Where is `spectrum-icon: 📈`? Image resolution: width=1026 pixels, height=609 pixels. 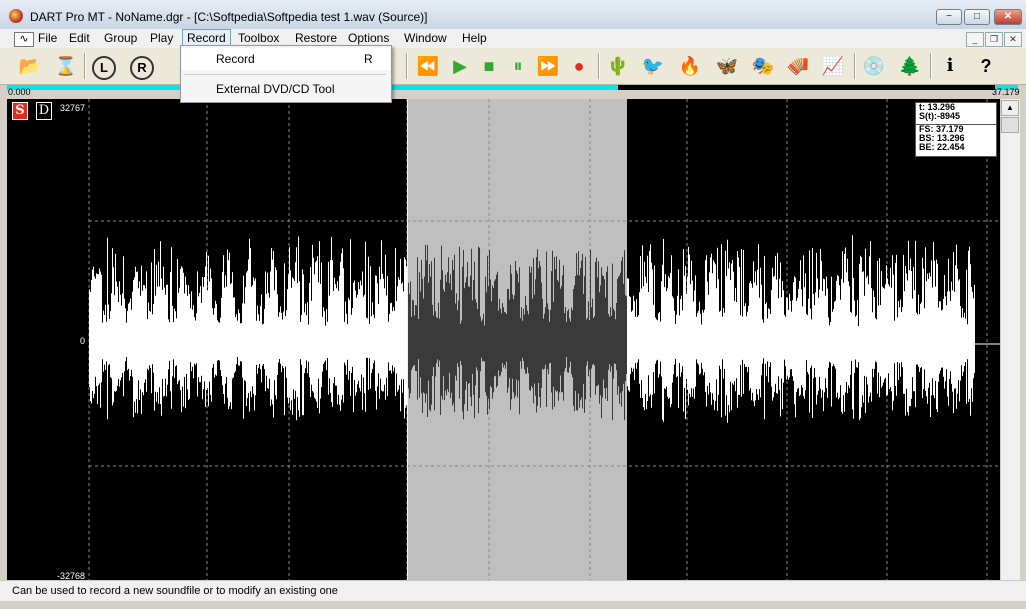
spectrum-icon: 📈 is located at coordinates (833, 66).